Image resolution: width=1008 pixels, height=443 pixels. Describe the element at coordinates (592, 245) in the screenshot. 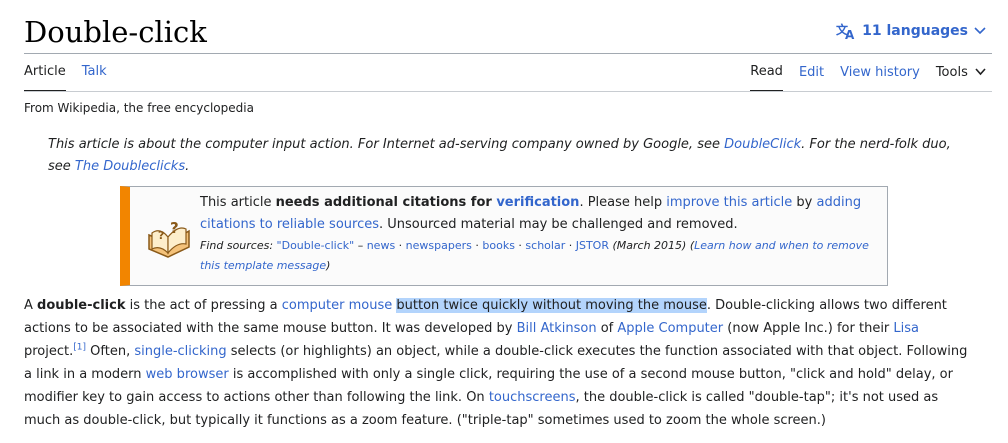

I see `link-jstor: JSTOR` at that location.